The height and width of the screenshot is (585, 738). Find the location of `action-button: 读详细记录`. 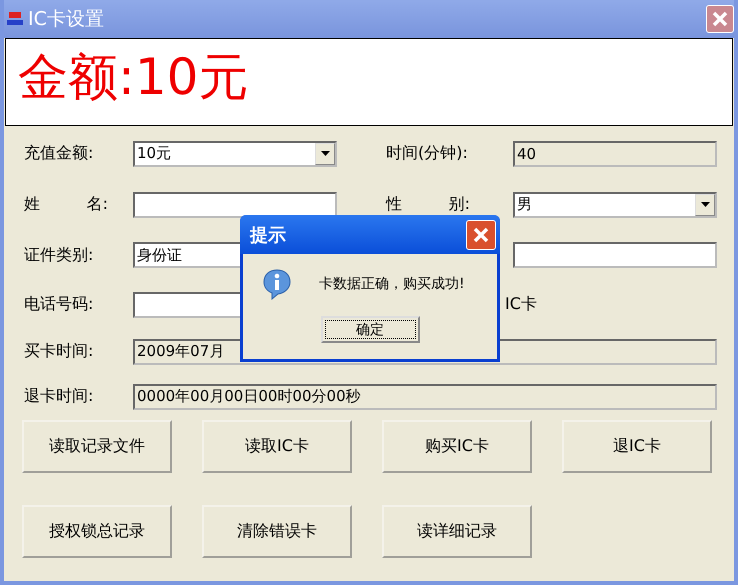

action-button: 读详细记录 is located at coordinates (457, 531).